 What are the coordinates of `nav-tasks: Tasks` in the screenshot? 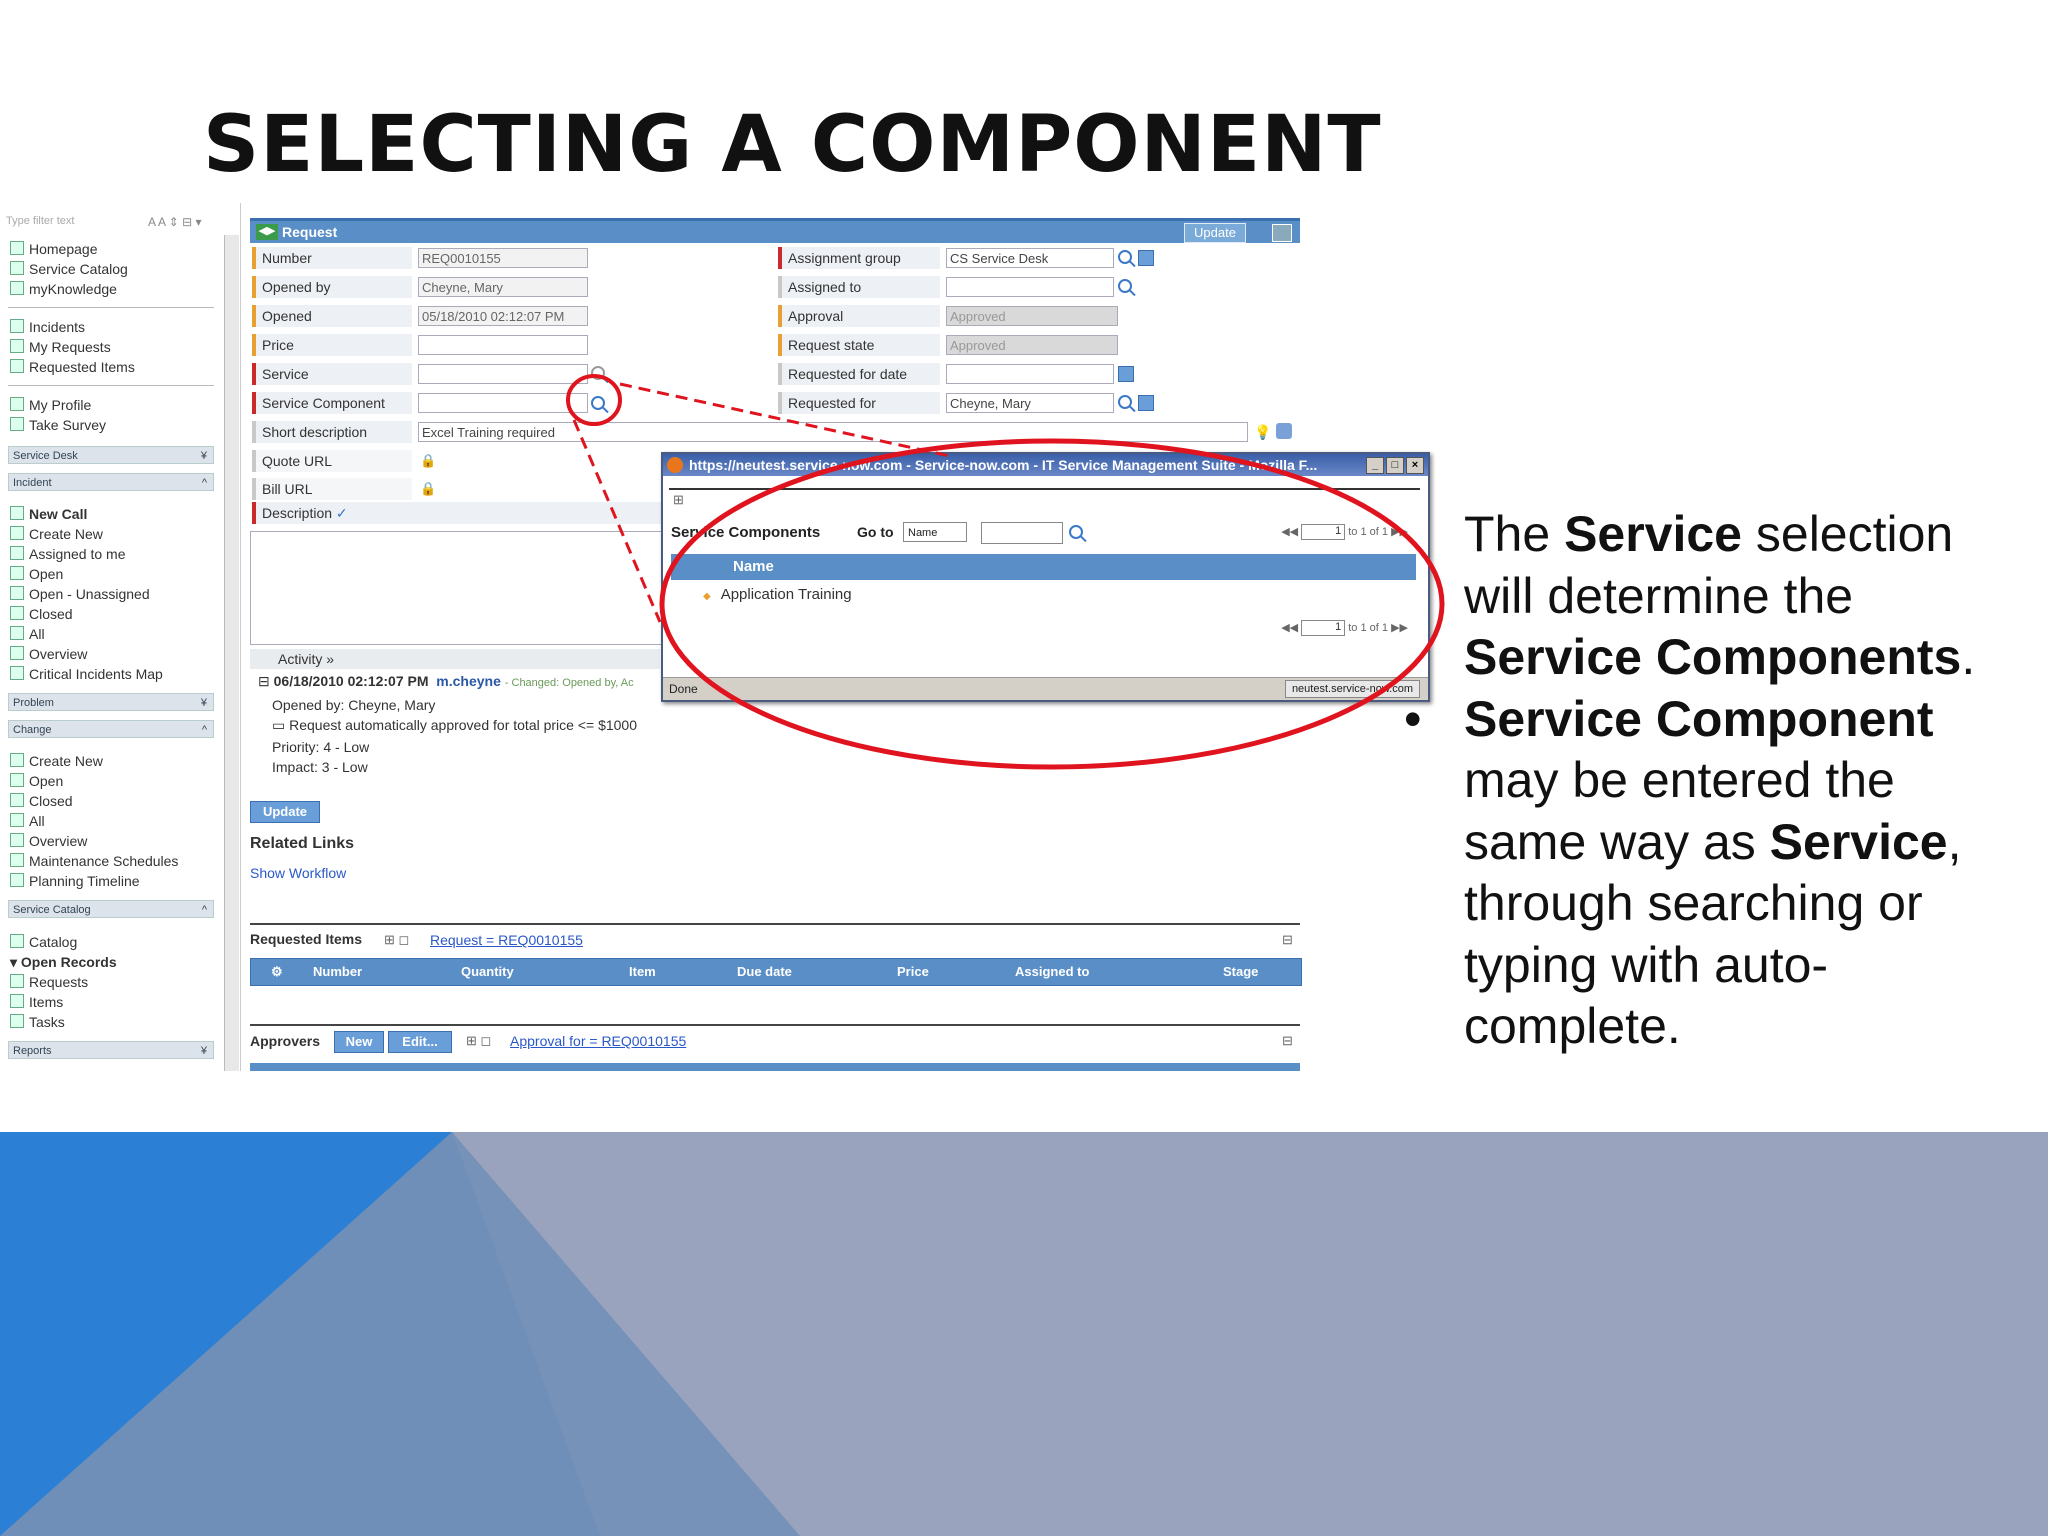 It's located at (37, 1022).